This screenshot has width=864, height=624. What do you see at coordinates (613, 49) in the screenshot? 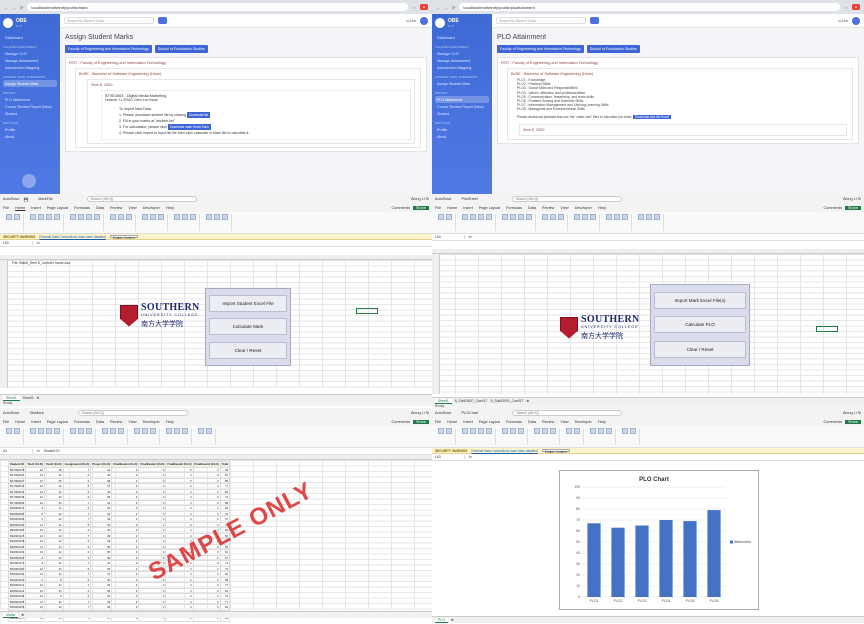
I see `faculty-button-sfs: School of Foundation Studies` at bounding box center [613, 49].